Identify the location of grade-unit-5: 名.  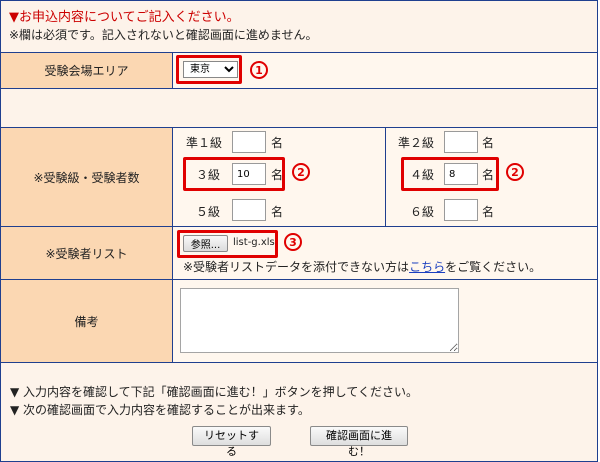
(277, 212).